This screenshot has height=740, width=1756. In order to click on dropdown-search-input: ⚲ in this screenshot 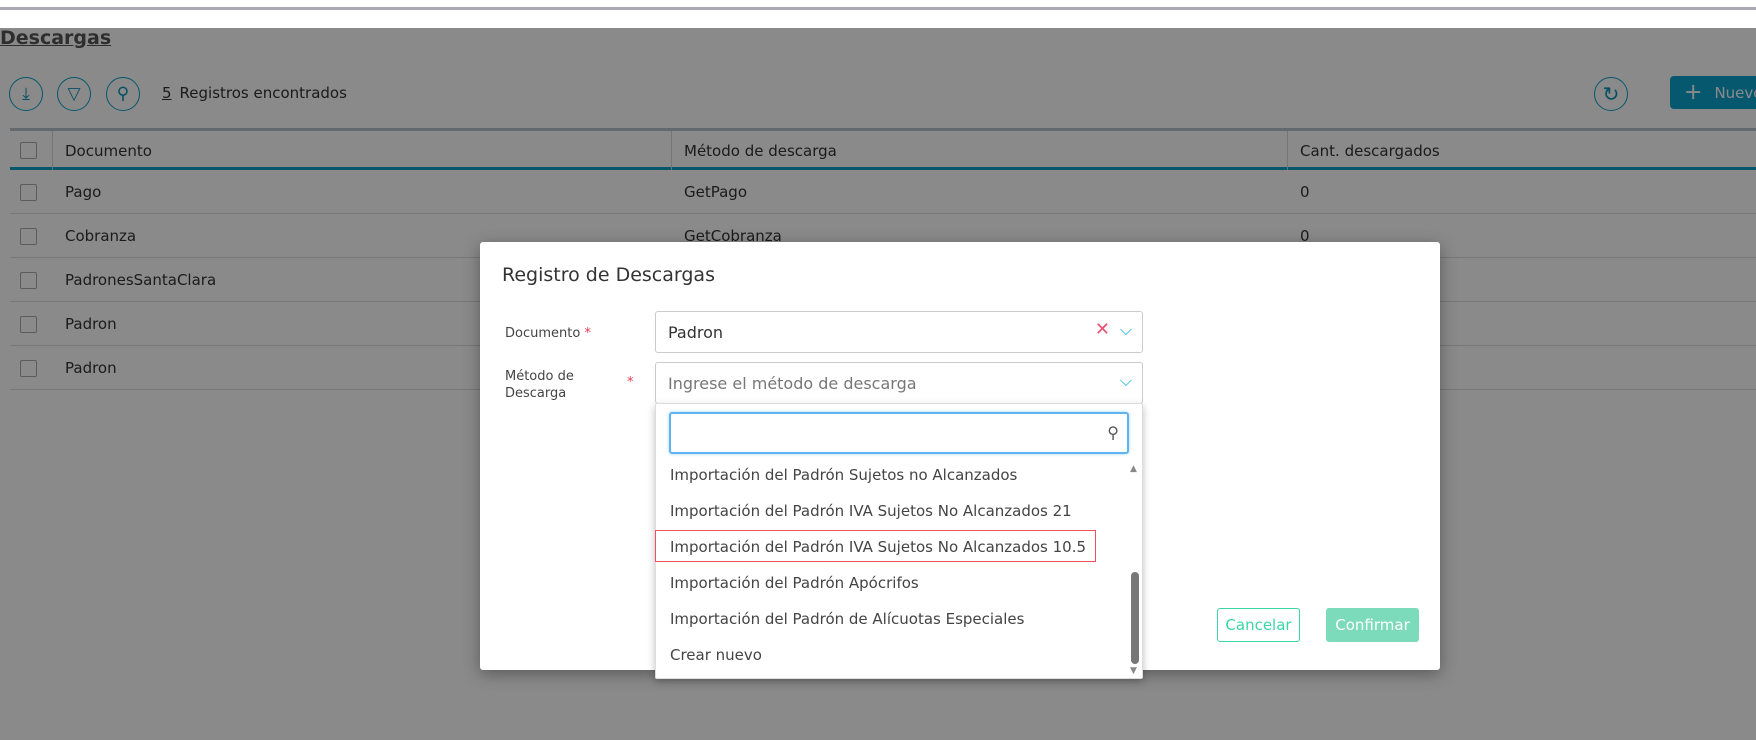, I will do `click(899, 433)`.